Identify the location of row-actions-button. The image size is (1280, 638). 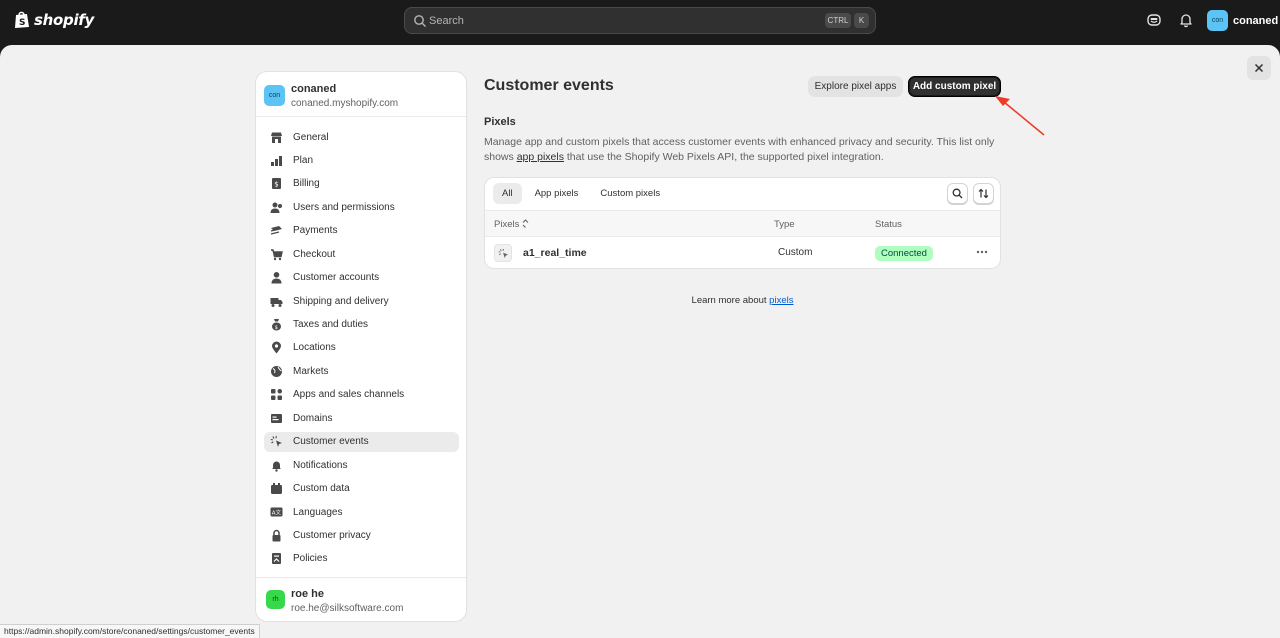
(982, 252).